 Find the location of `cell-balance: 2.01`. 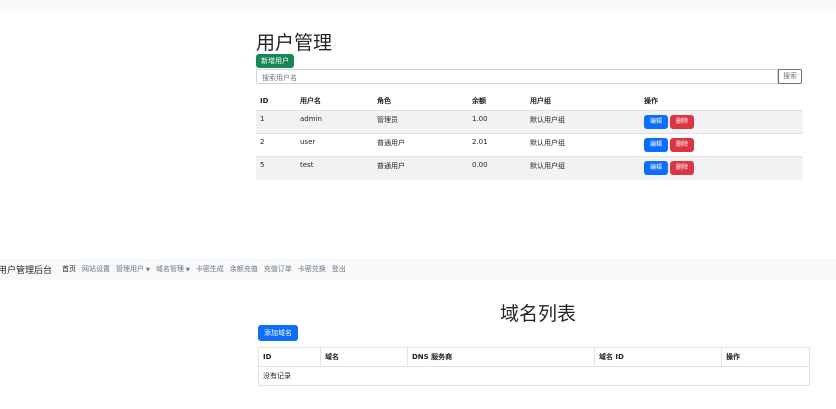

cell-balance: 2.01 is located at coordinates (497, 145).